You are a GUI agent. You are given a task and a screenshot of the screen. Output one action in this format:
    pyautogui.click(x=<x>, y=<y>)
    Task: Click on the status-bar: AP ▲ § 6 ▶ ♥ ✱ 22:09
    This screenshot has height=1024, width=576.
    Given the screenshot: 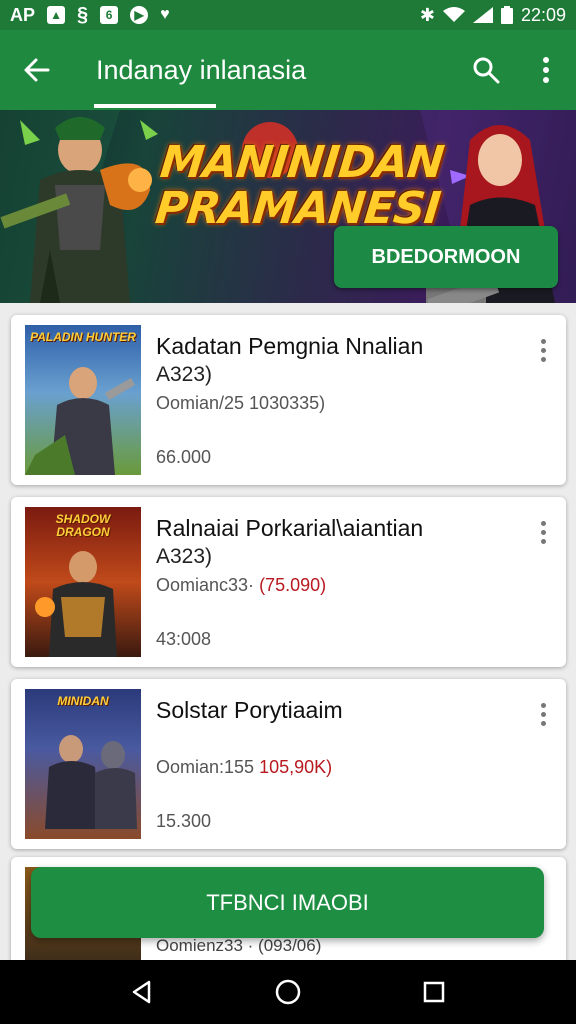 What is the action you would take?
    pyautogui.click(x=288, y=15)
    